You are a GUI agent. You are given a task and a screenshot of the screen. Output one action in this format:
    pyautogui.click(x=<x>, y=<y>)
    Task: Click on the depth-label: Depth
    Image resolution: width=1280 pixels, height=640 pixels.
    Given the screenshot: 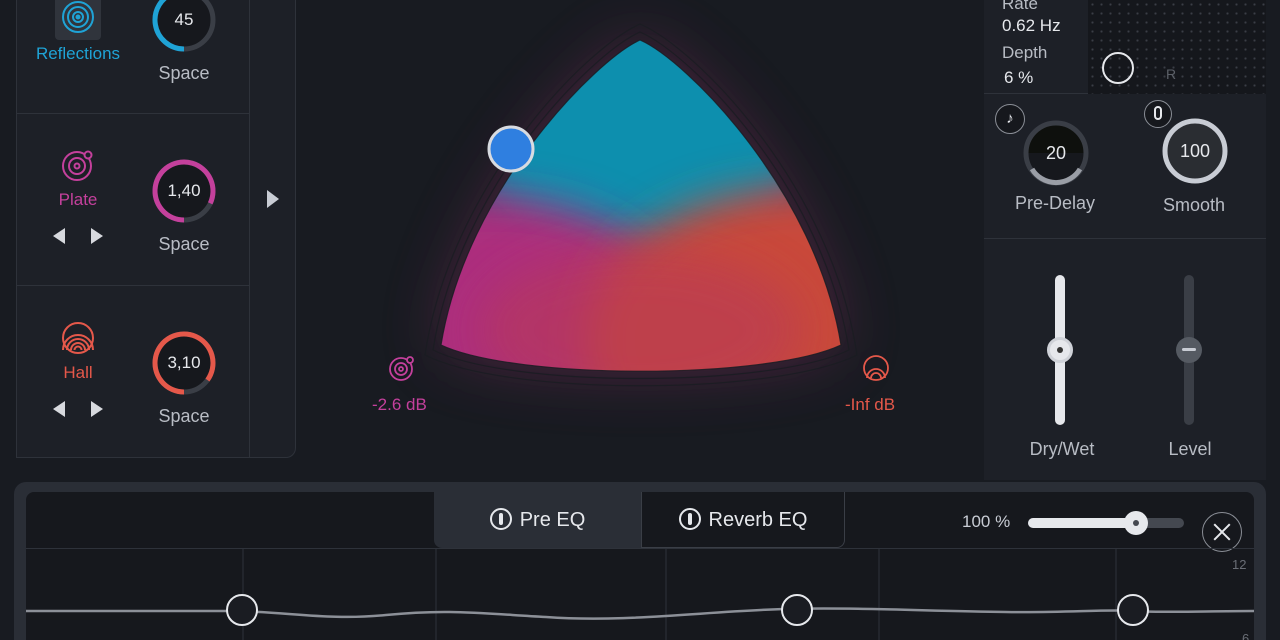 What is the action you would take?
    pyautogui.click(x=1025, y=52)
    